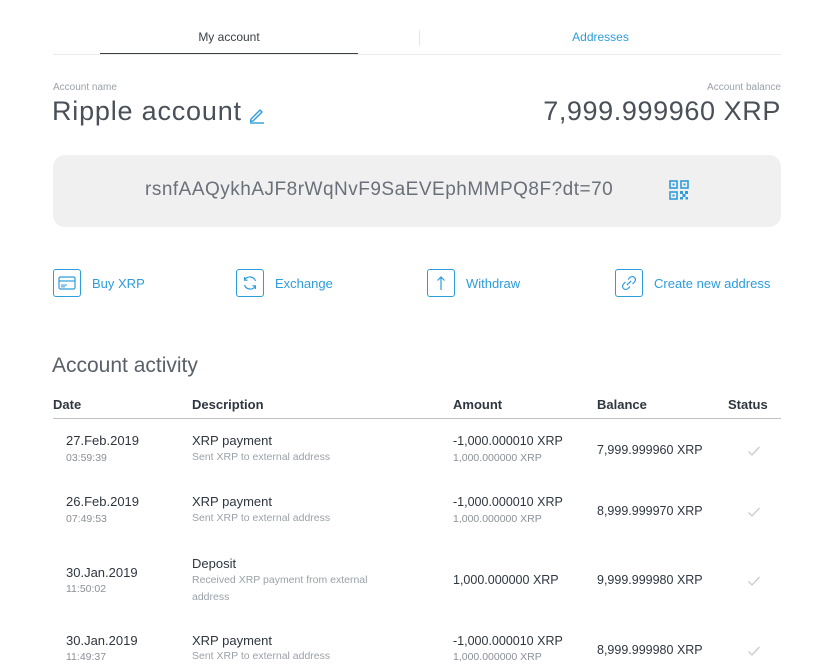  I want to click on row-balance: 8,999.999980 XRP, so click(650, 650).